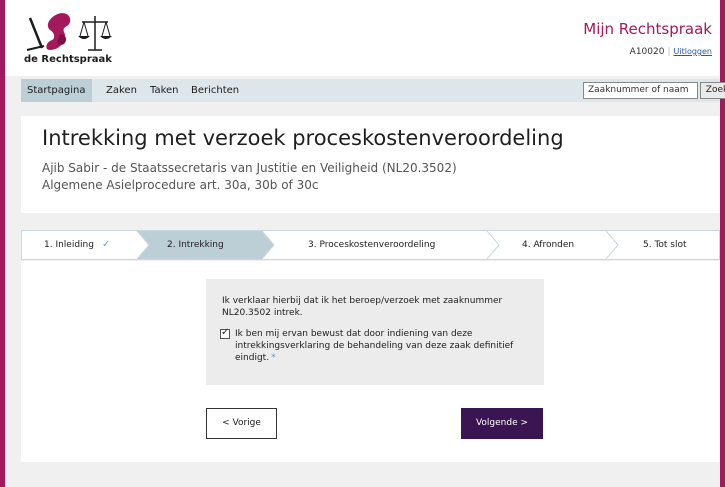 The height and width of the screenshot is (487, 725). Describe the element at coordinates (548, 245) in the screenshot. I see `step-4-afronden: 4. Afronden` at that location.